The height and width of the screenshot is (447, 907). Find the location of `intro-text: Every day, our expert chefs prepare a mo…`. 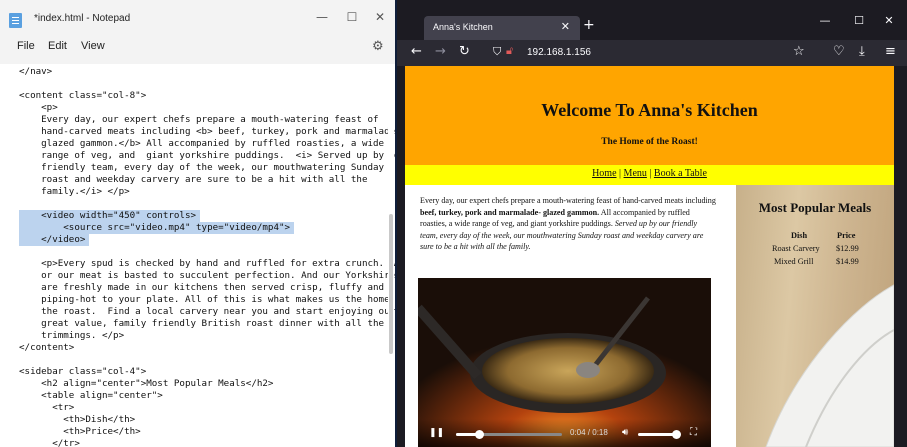

intro-text: Every day, our expert chefs prepare a mo… is located at coordinates (568, 200).